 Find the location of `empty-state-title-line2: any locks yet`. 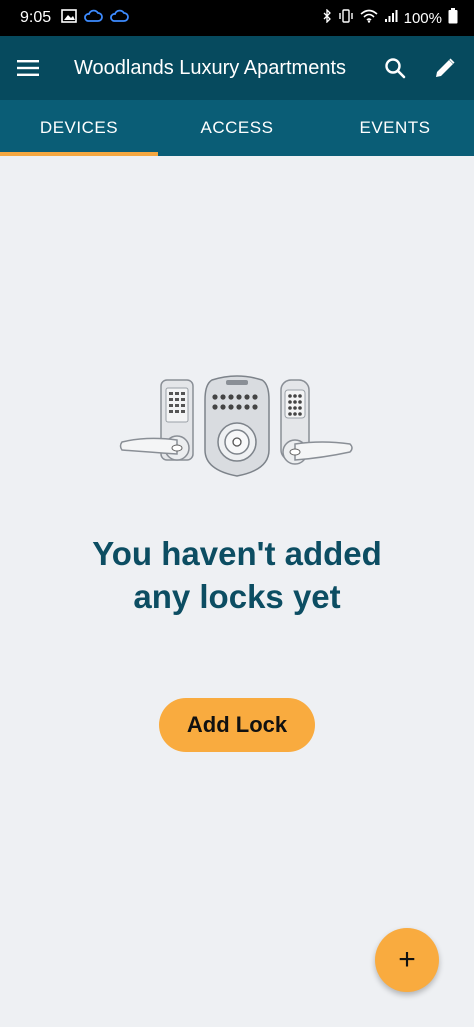

empty-state-title-line2: any locks yet is located at coordinates (237, 596).